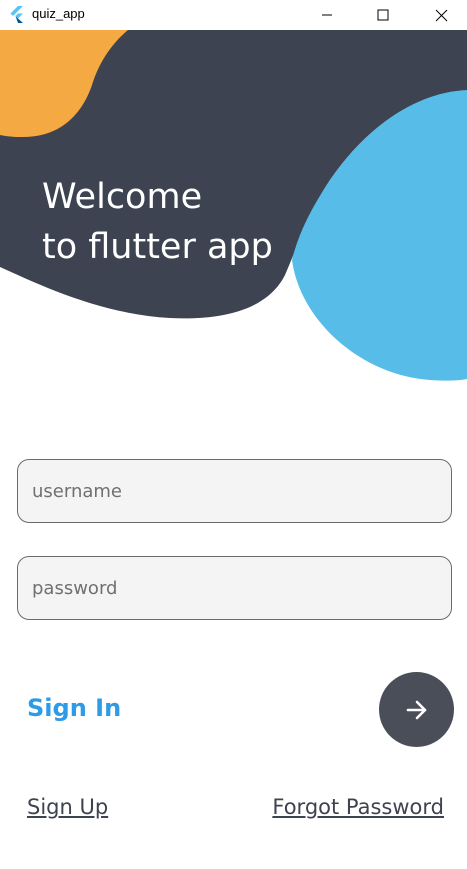 The width and height of the screenshot is (467, 869). Describe the element at coordinates (234, 491) in the screenshot. I see `username-input` at that location.